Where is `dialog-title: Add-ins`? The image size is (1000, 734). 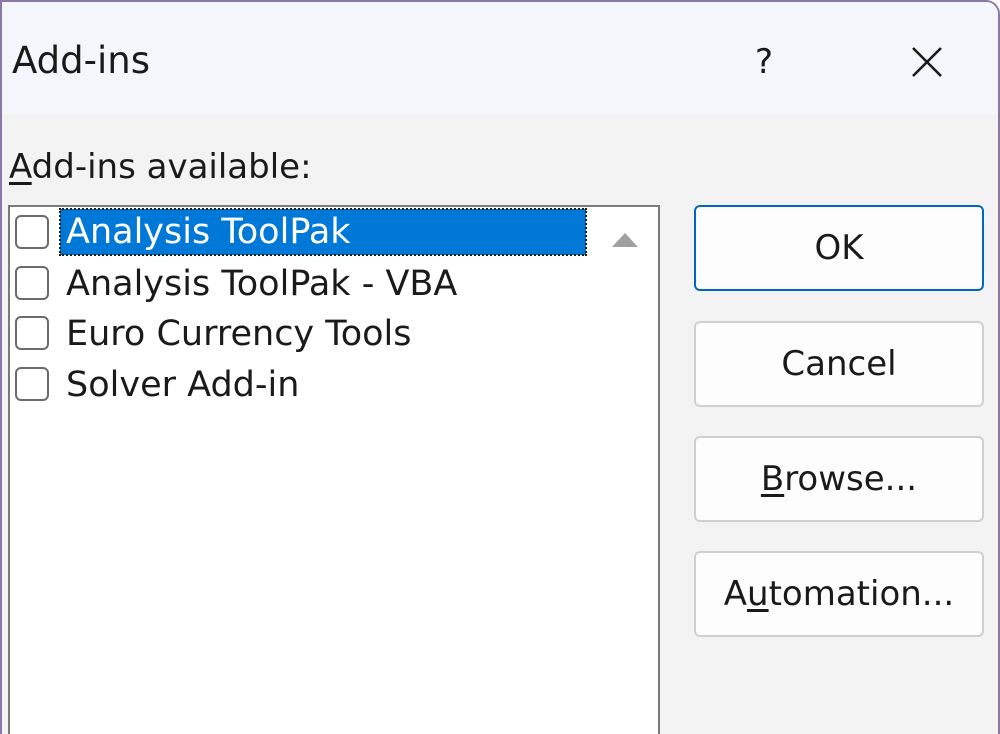 dialog-title: Add-ins is located at coordinates (81, 60).